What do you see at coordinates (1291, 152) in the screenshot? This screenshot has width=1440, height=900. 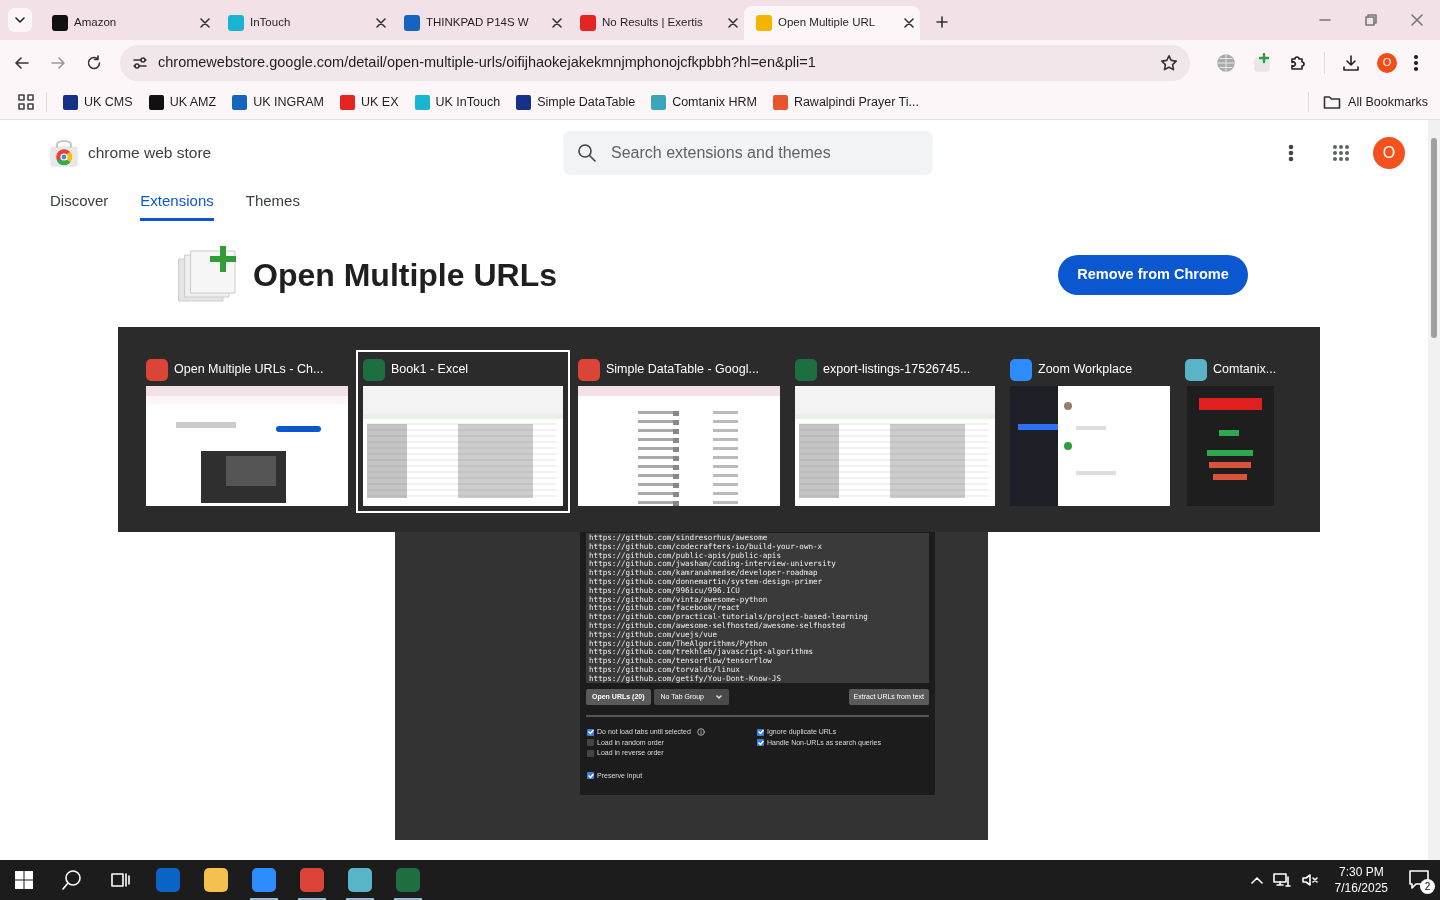 I see `more-icon` at bounding box center [1291, 152].